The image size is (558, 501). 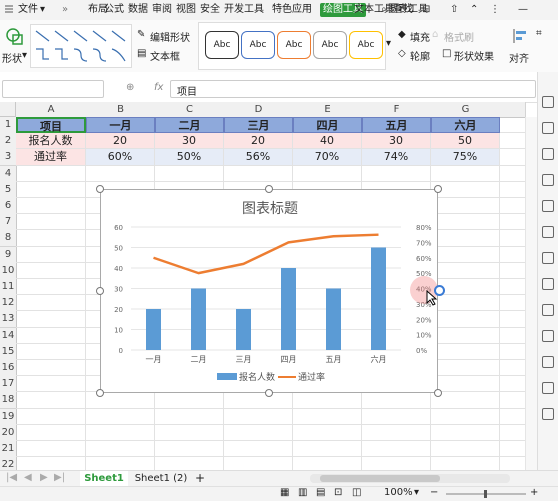 I want to click on ribbon-tab: 特色应用, so click(x=292, y=10).